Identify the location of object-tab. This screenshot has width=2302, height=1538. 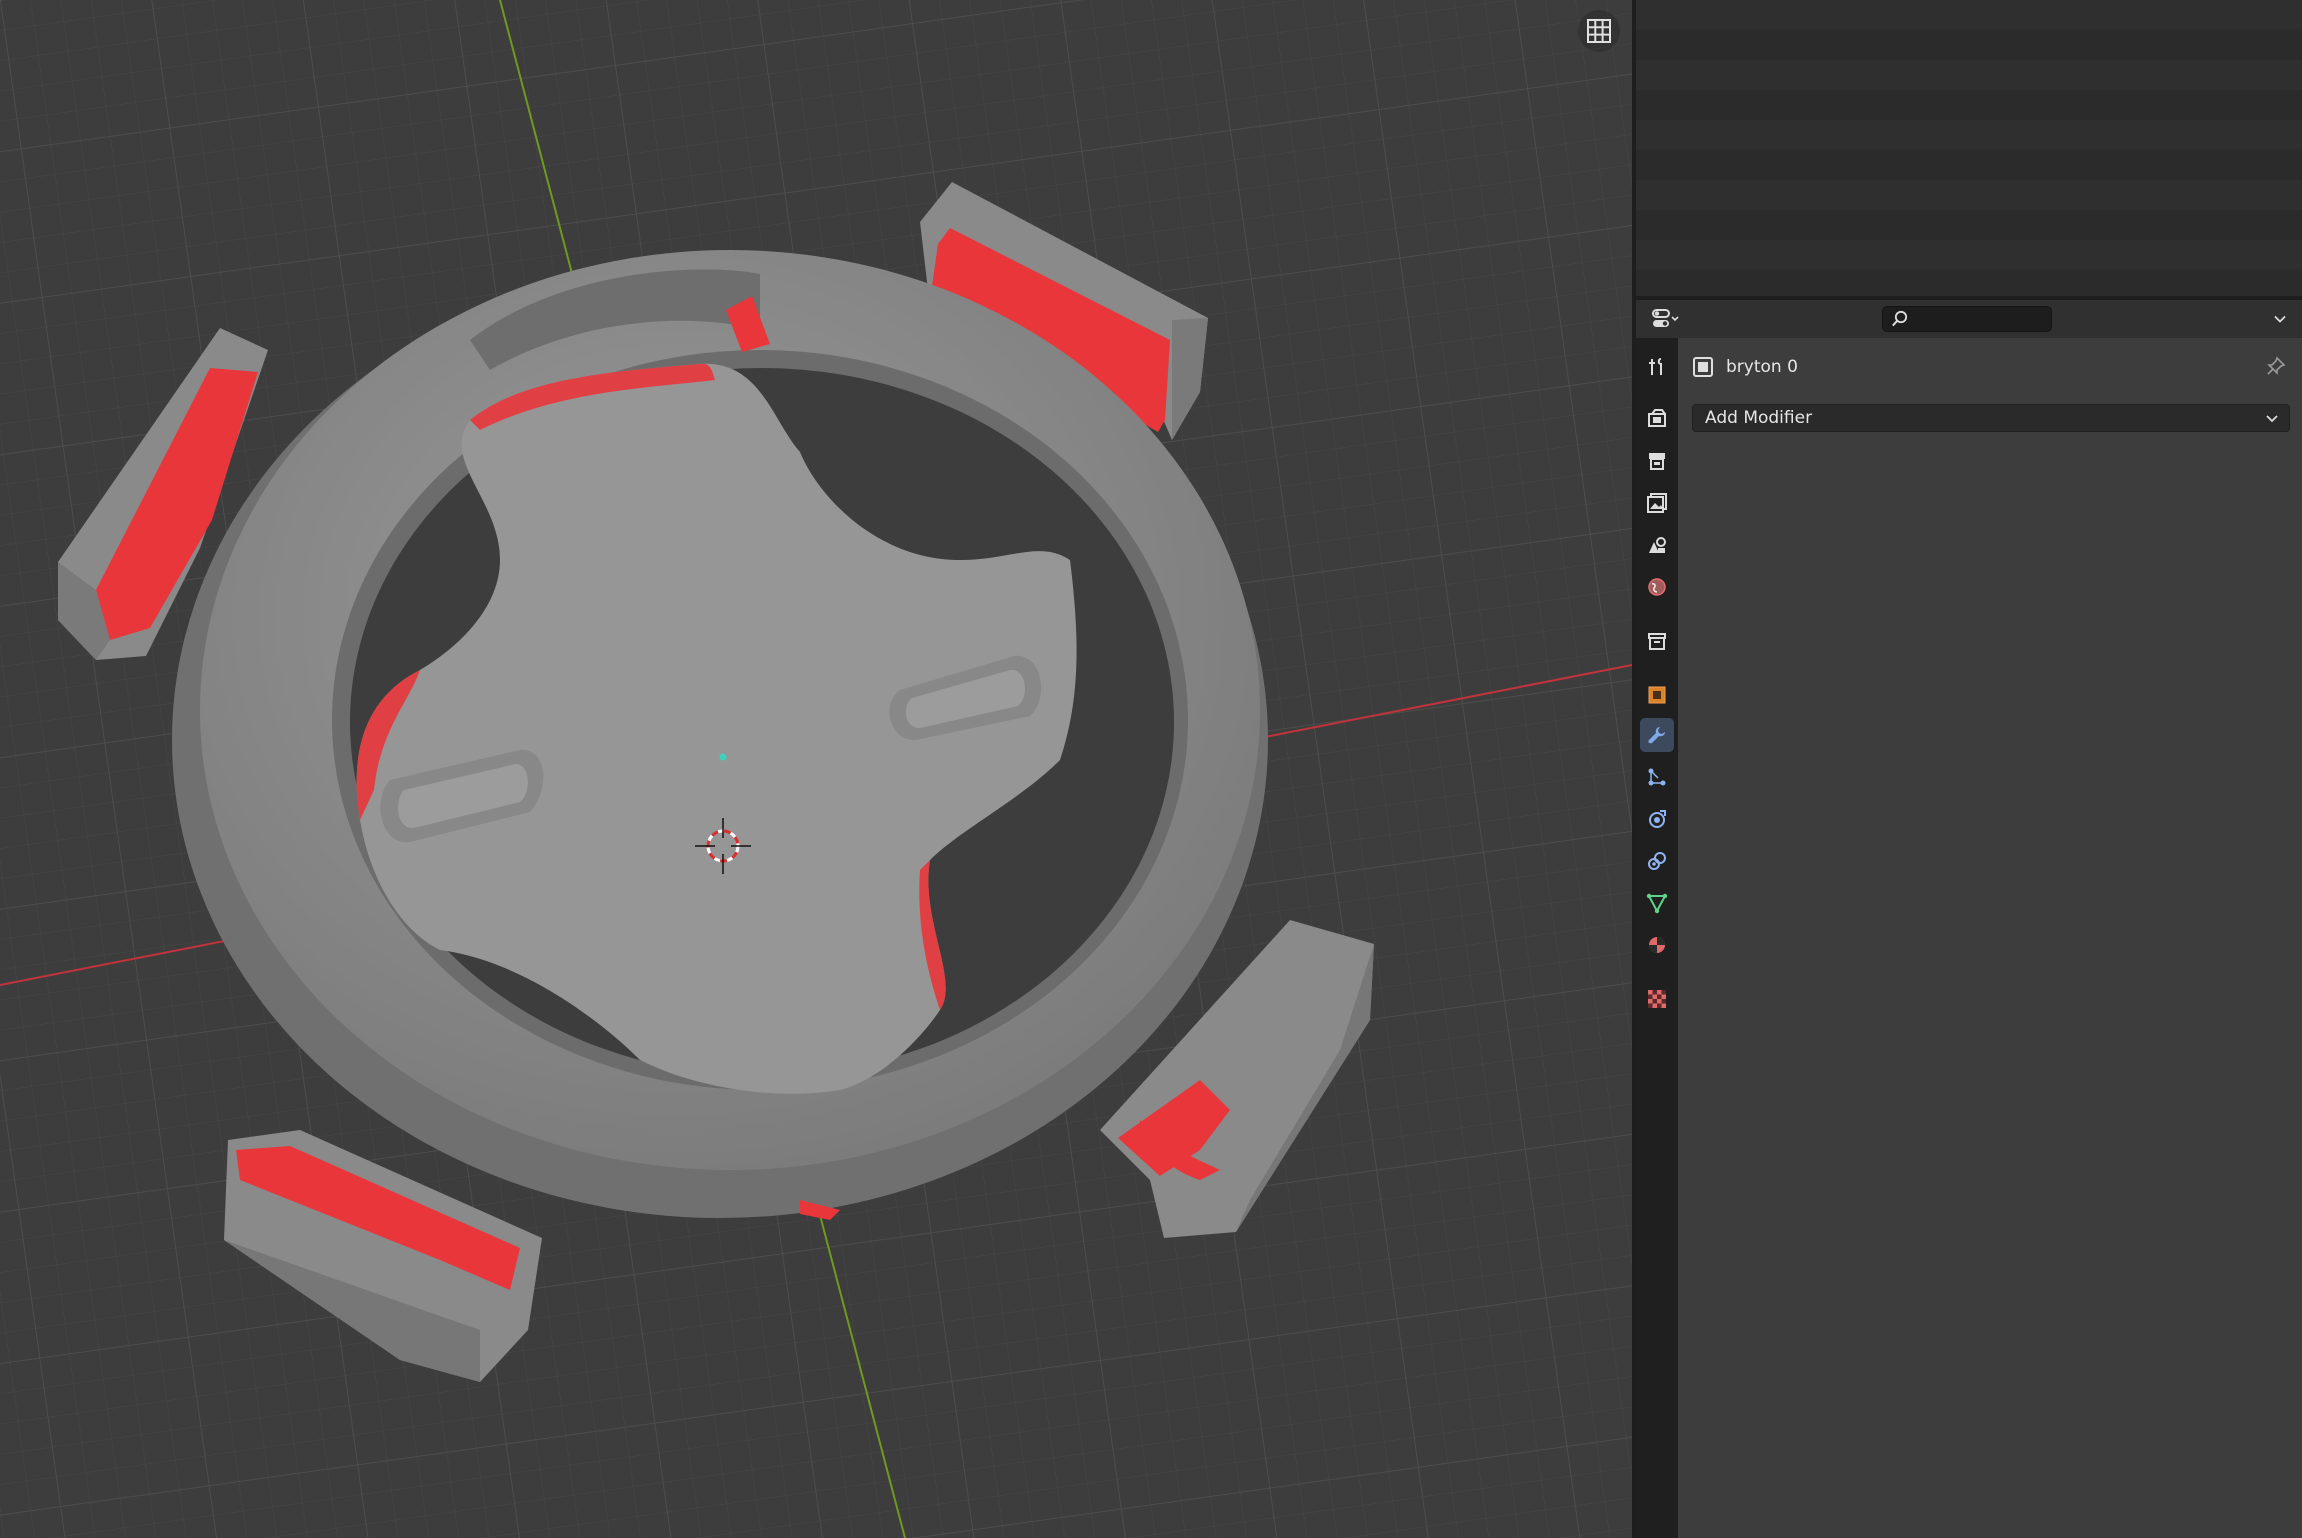
(1657, 695).